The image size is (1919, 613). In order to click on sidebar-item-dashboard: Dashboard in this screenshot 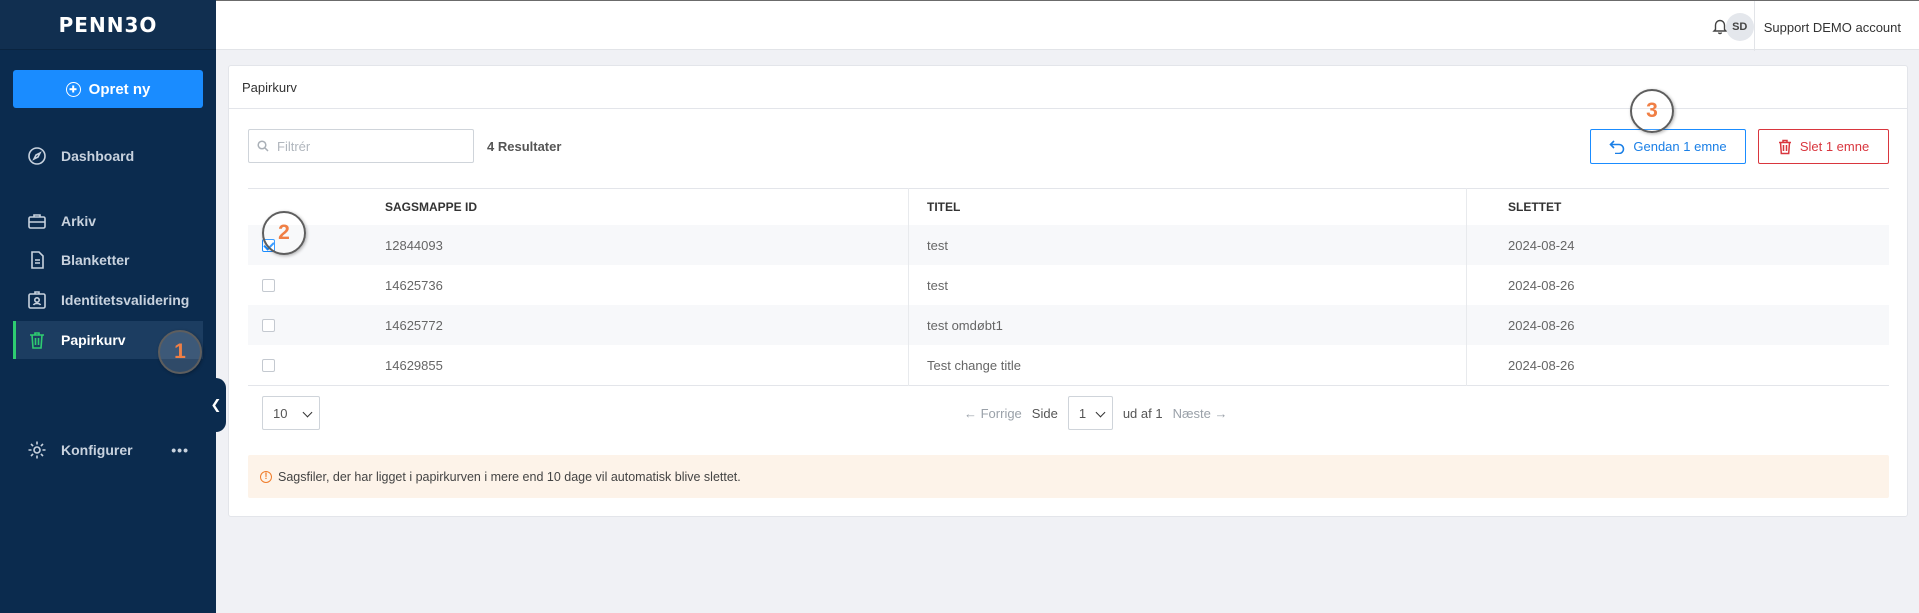, I will do `click(108, 156)`.